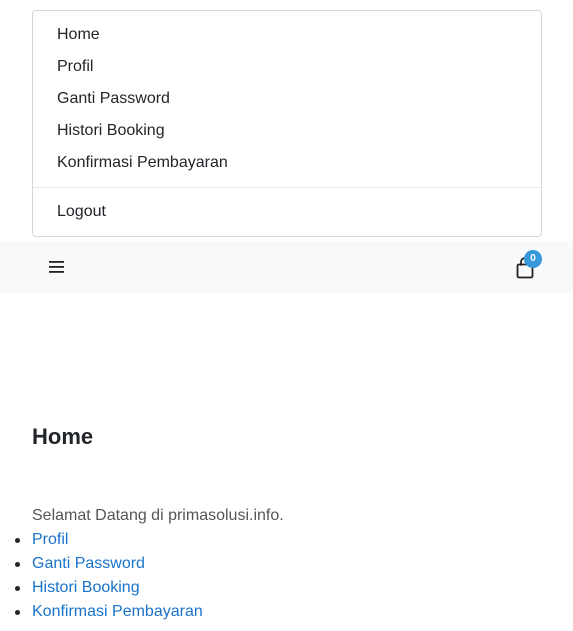  I want to click on list-item: Histori Booking, so click(101, 588).